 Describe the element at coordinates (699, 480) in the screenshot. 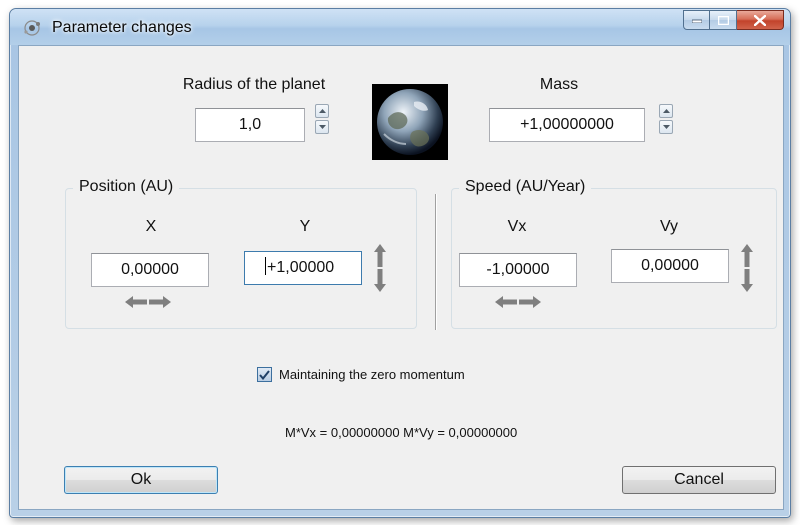

I see `cancel-button: Cancel` at that location.